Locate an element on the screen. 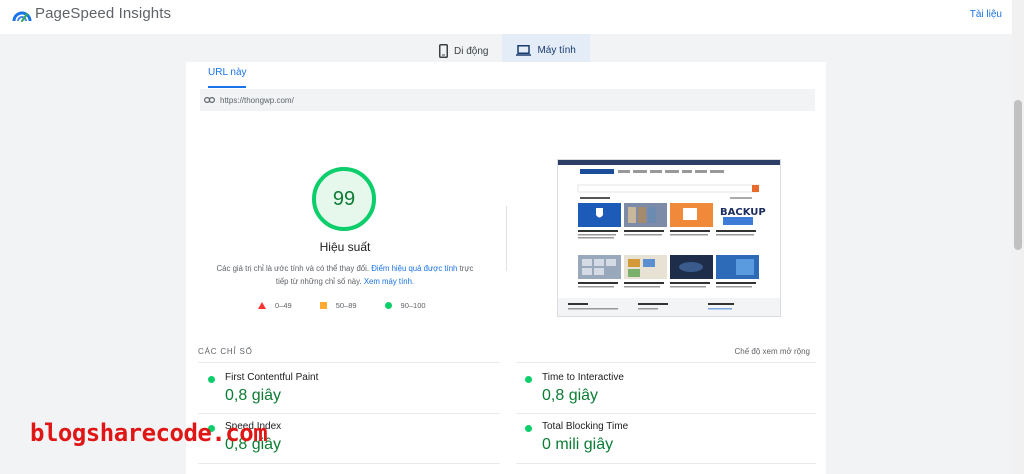 Image resolution: width=1024 pixels, height=474 pixels. performance-title: Hiệu suất is located at coordinates (345, 247).